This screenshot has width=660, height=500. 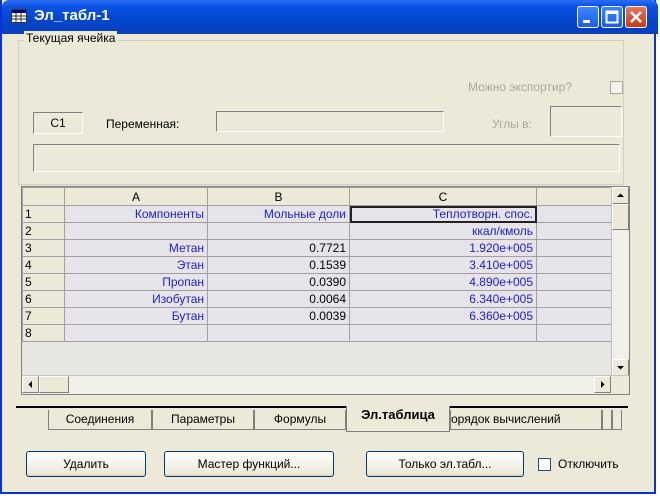 What do you see at coordinates (586, 121) in the screenshot?
I see `angles-input` at bounding box center [586, 121].